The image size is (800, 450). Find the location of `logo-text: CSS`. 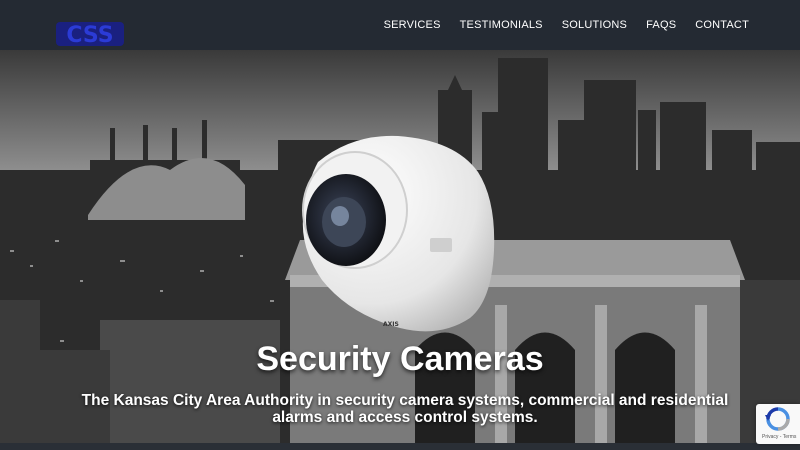

logo-text: CSS is located at coordinates (89, 35).